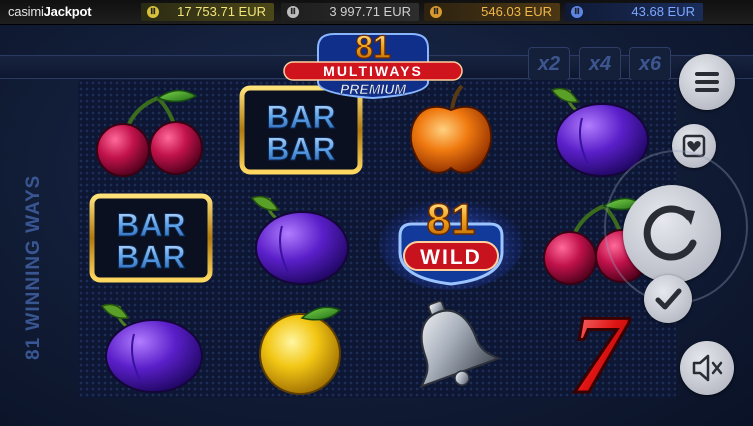  I want to click on casino-logo: casimiJackpot, so click(50, 11).